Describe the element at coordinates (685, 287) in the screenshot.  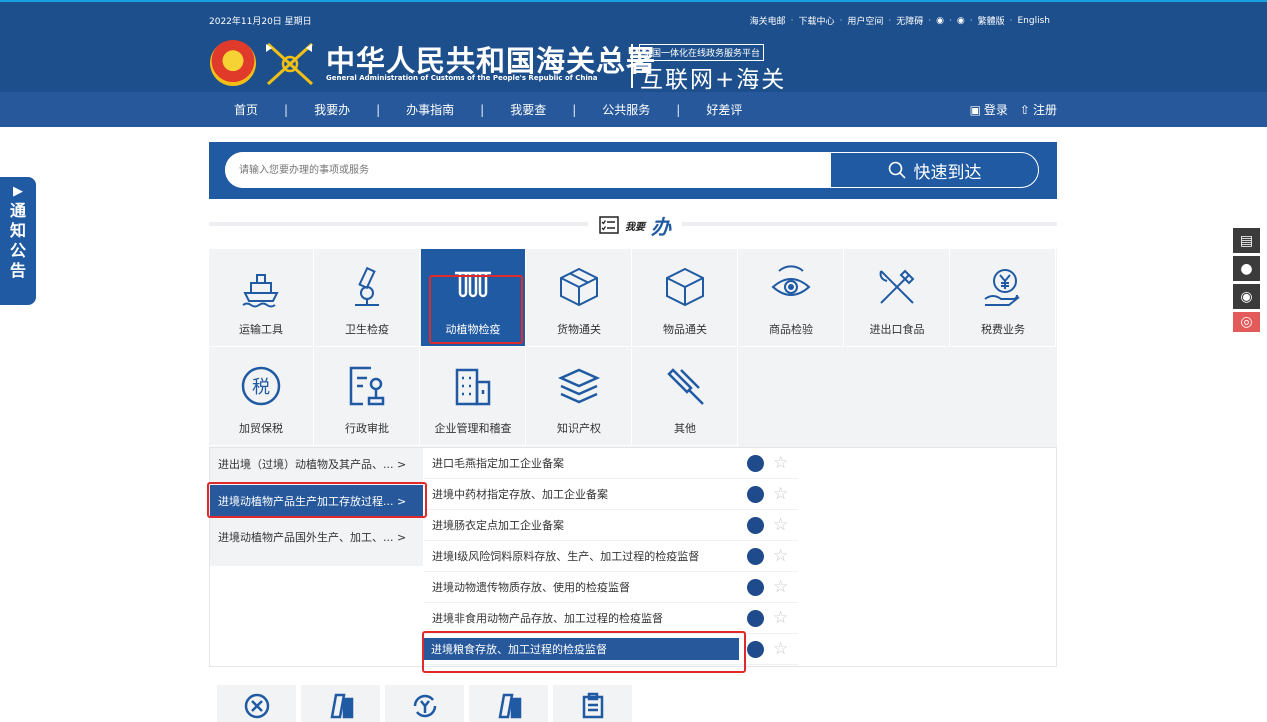
I see `package-icon` at that location.